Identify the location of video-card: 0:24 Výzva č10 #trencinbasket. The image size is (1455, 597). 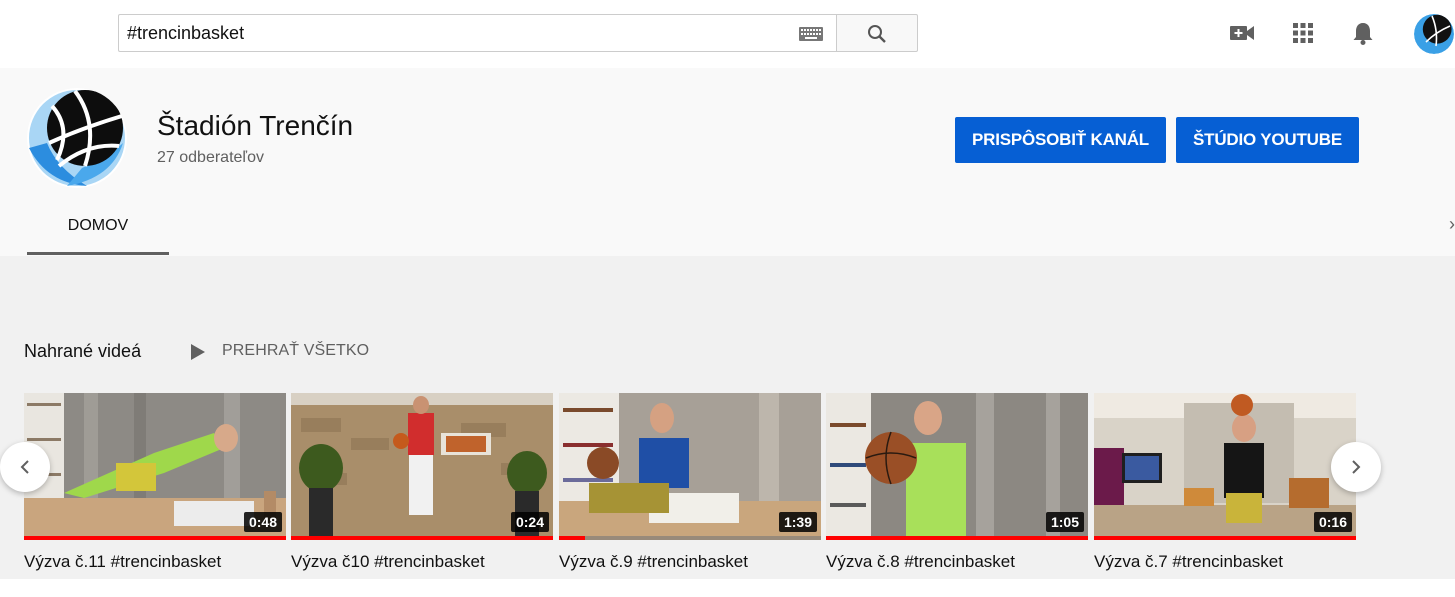
(422, 482).